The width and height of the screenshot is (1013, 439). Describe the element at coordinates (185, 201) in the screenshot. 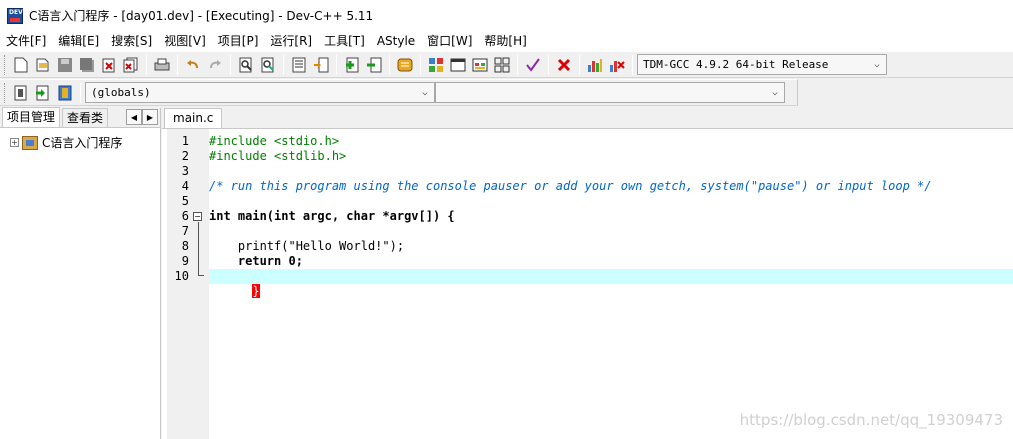

I see `line-number: 5` at that location.